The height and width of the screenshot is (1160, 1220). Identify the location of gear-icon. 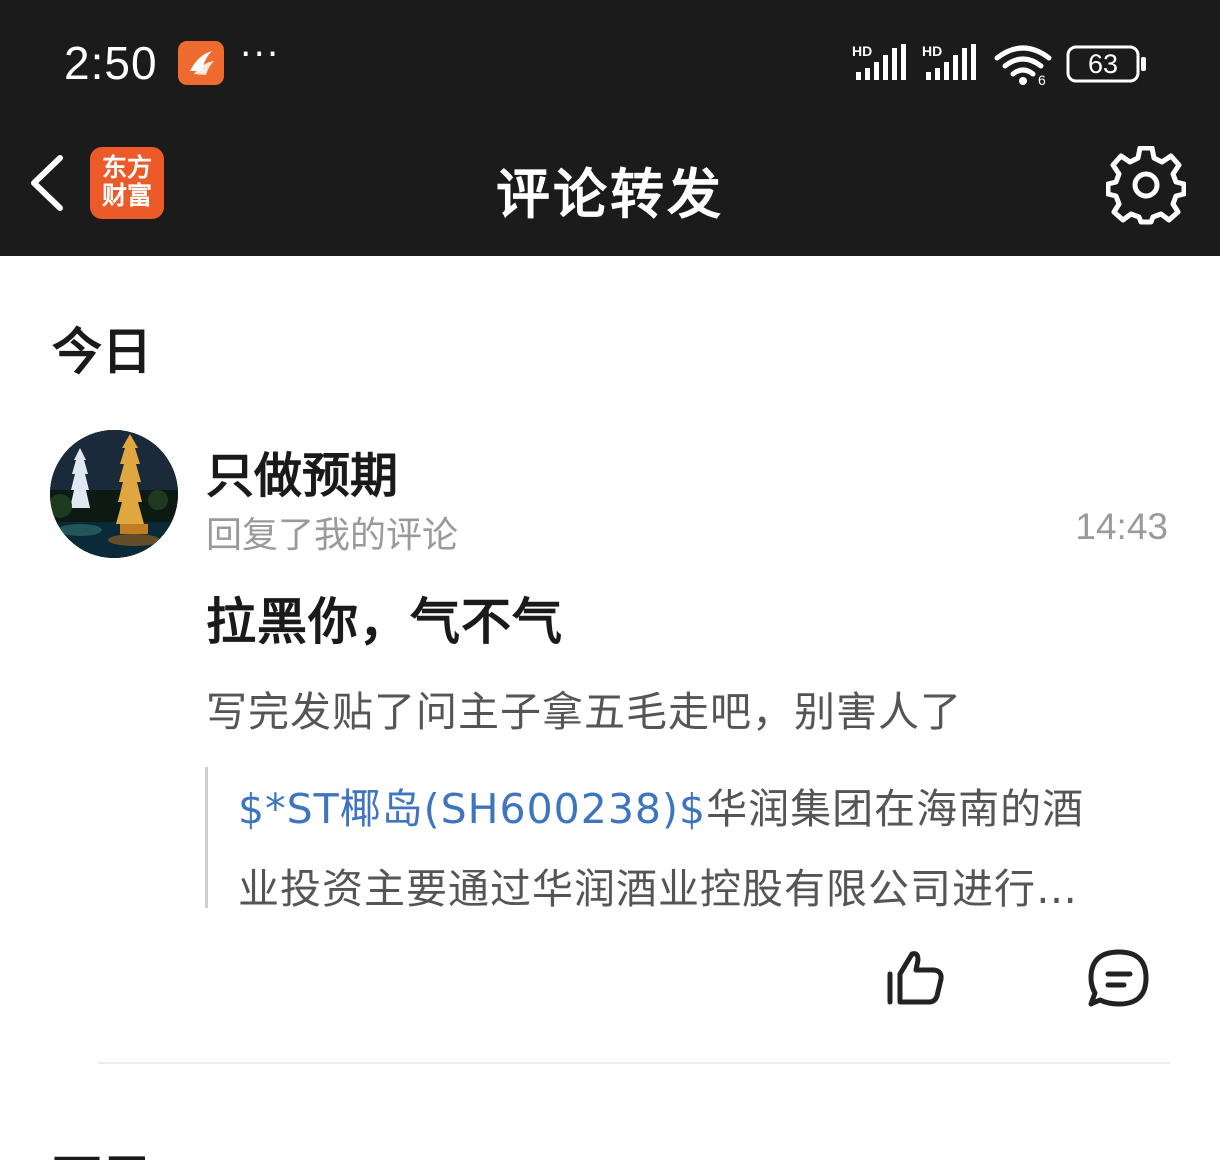
(1146, 186).